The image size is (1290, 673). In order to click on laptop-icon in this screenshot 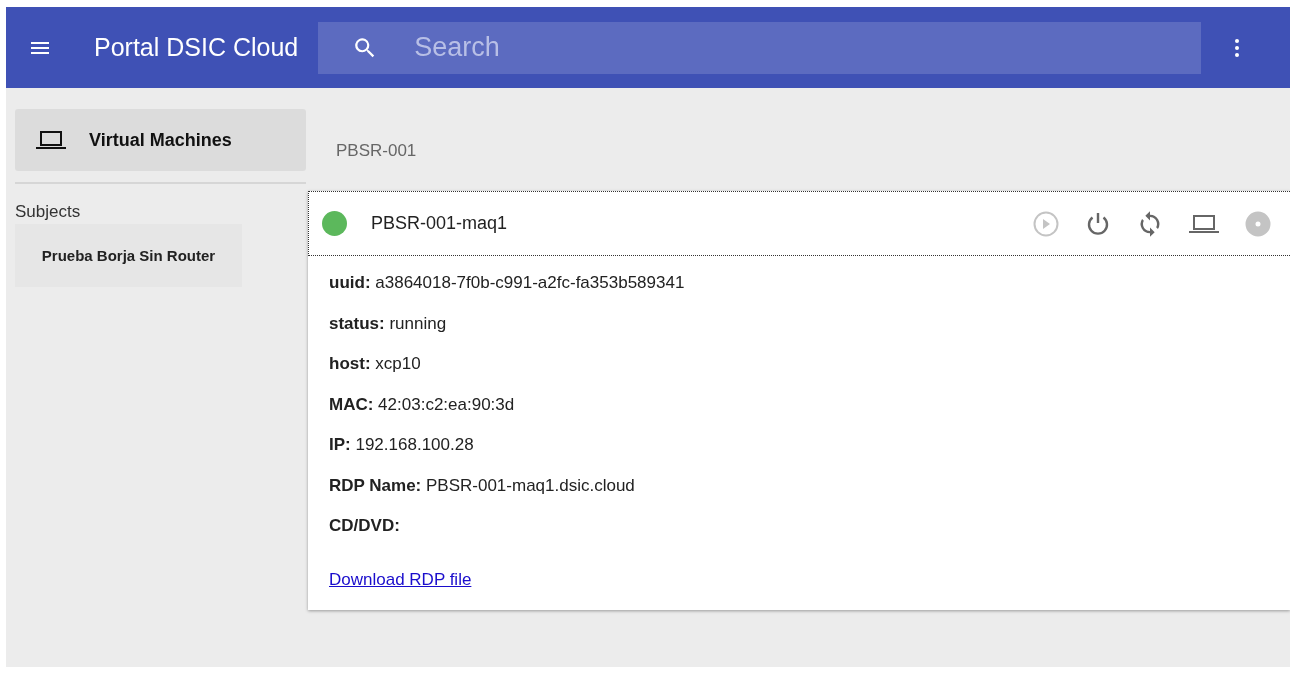, I will do `click(51, 140)`.